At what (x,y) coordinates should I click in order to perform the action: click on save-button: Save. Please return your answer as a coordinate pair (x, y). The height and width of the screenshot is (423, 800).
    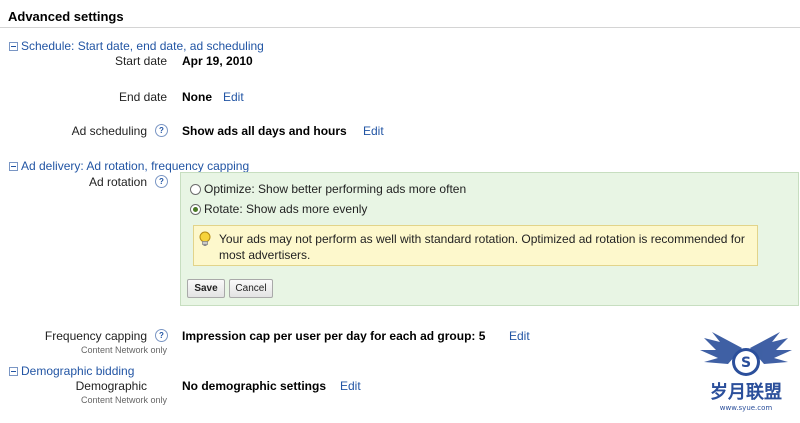
    Looking at the image, I should click on (206, 288).